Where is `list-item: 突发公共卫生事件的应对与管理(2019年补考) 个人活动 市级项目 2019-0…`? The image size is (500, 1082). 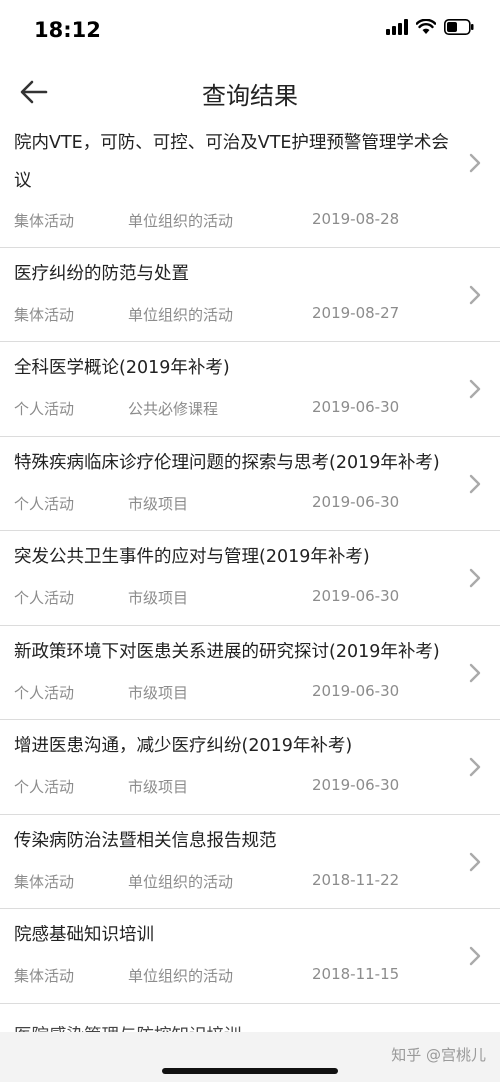 list-item: 突发公共卫生事件的应对与管理(2019年补考) 个人活动 市级项目 2019-0… is located at coordinates (250, 578).